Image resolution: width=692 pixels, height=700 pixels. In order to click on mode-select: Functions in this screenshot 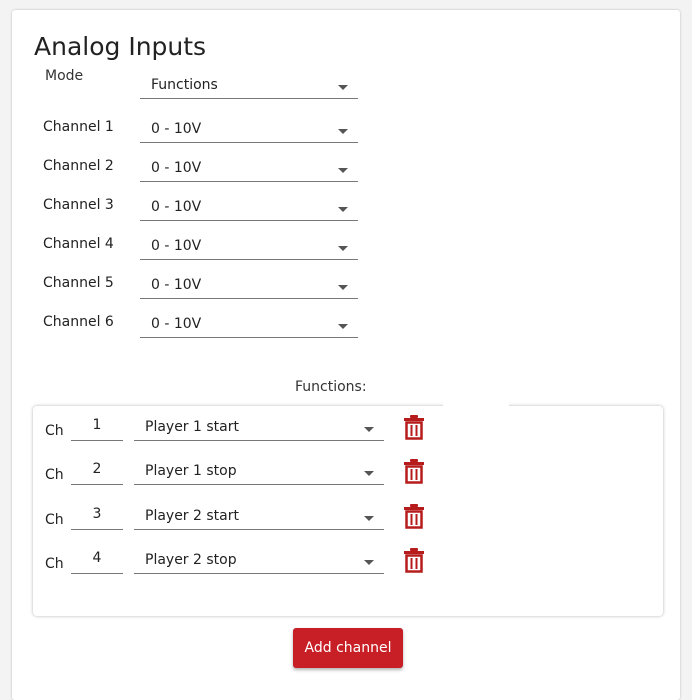, I will do `click(249, 85)`.